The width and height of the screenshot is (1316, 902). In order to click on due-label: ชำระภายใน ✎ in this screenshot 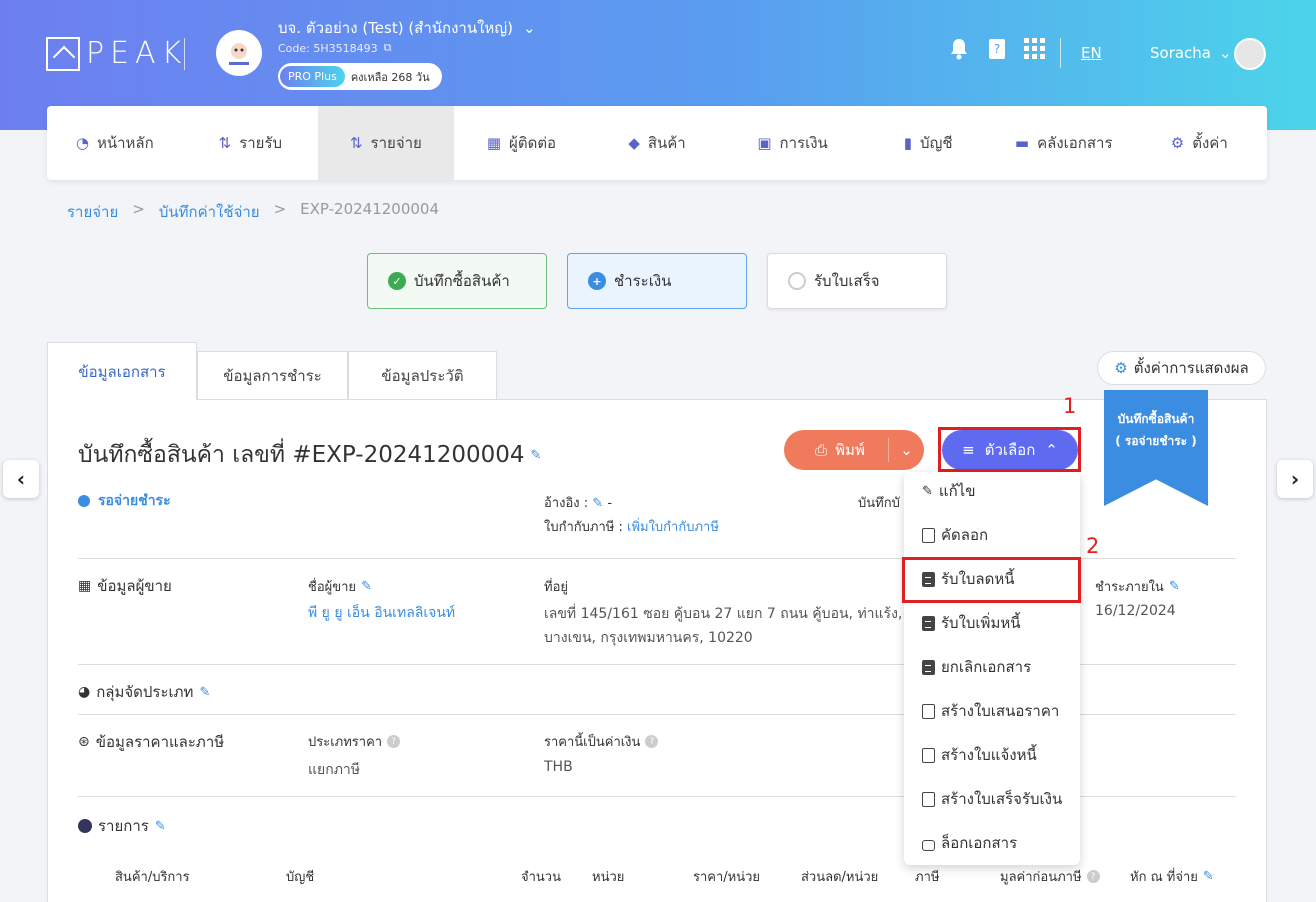, I will do `click(1137, 586)`.